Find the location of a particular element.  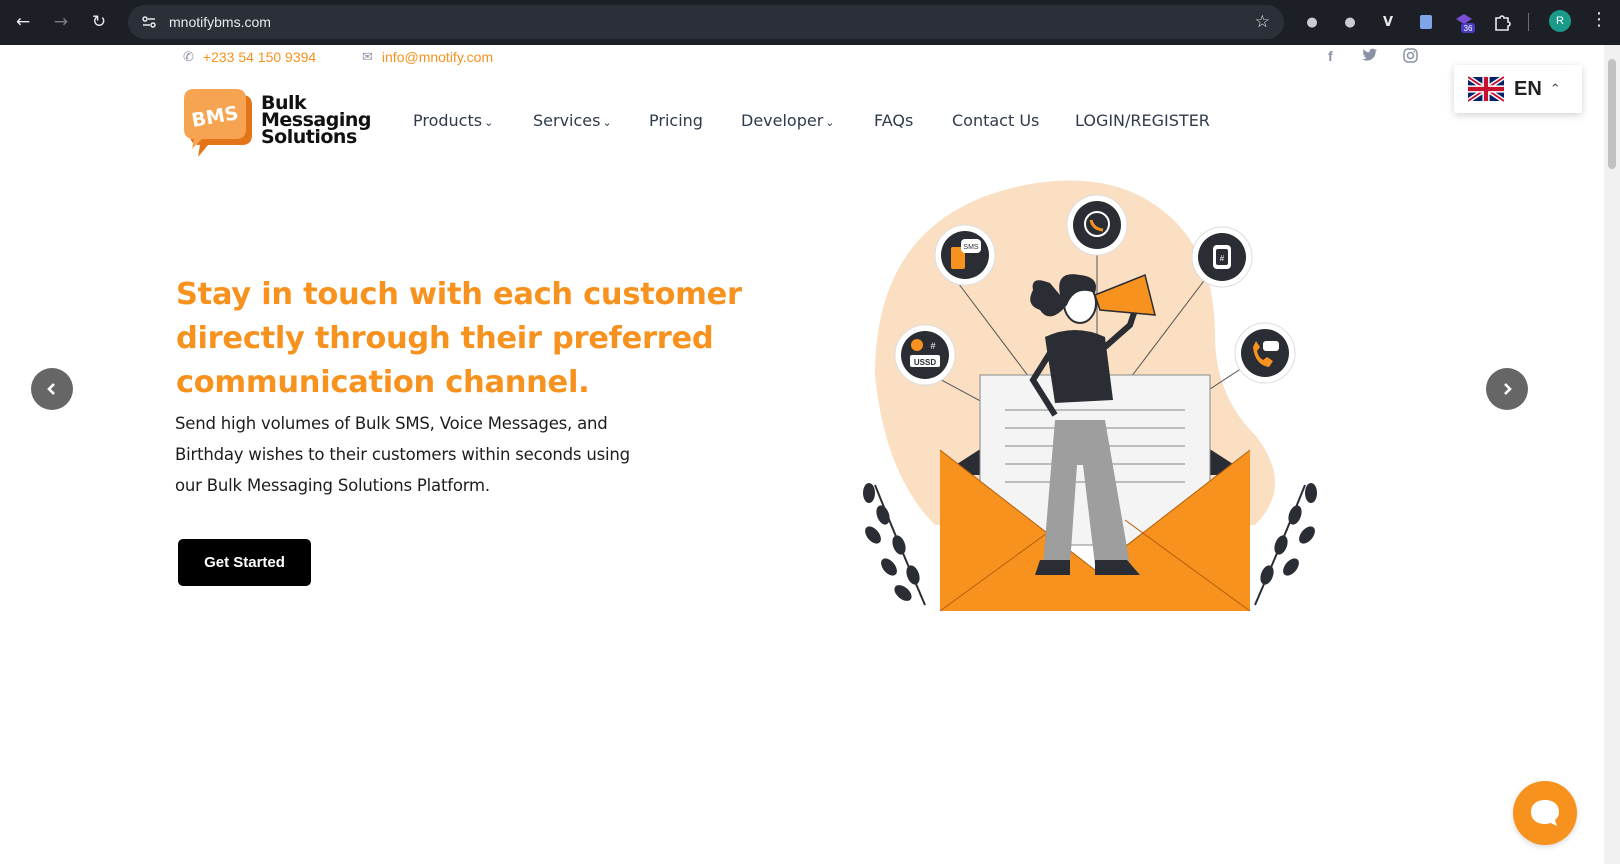

phone-contact: ✆ +233 54 150 9394 is located at coordinates (249, 57).